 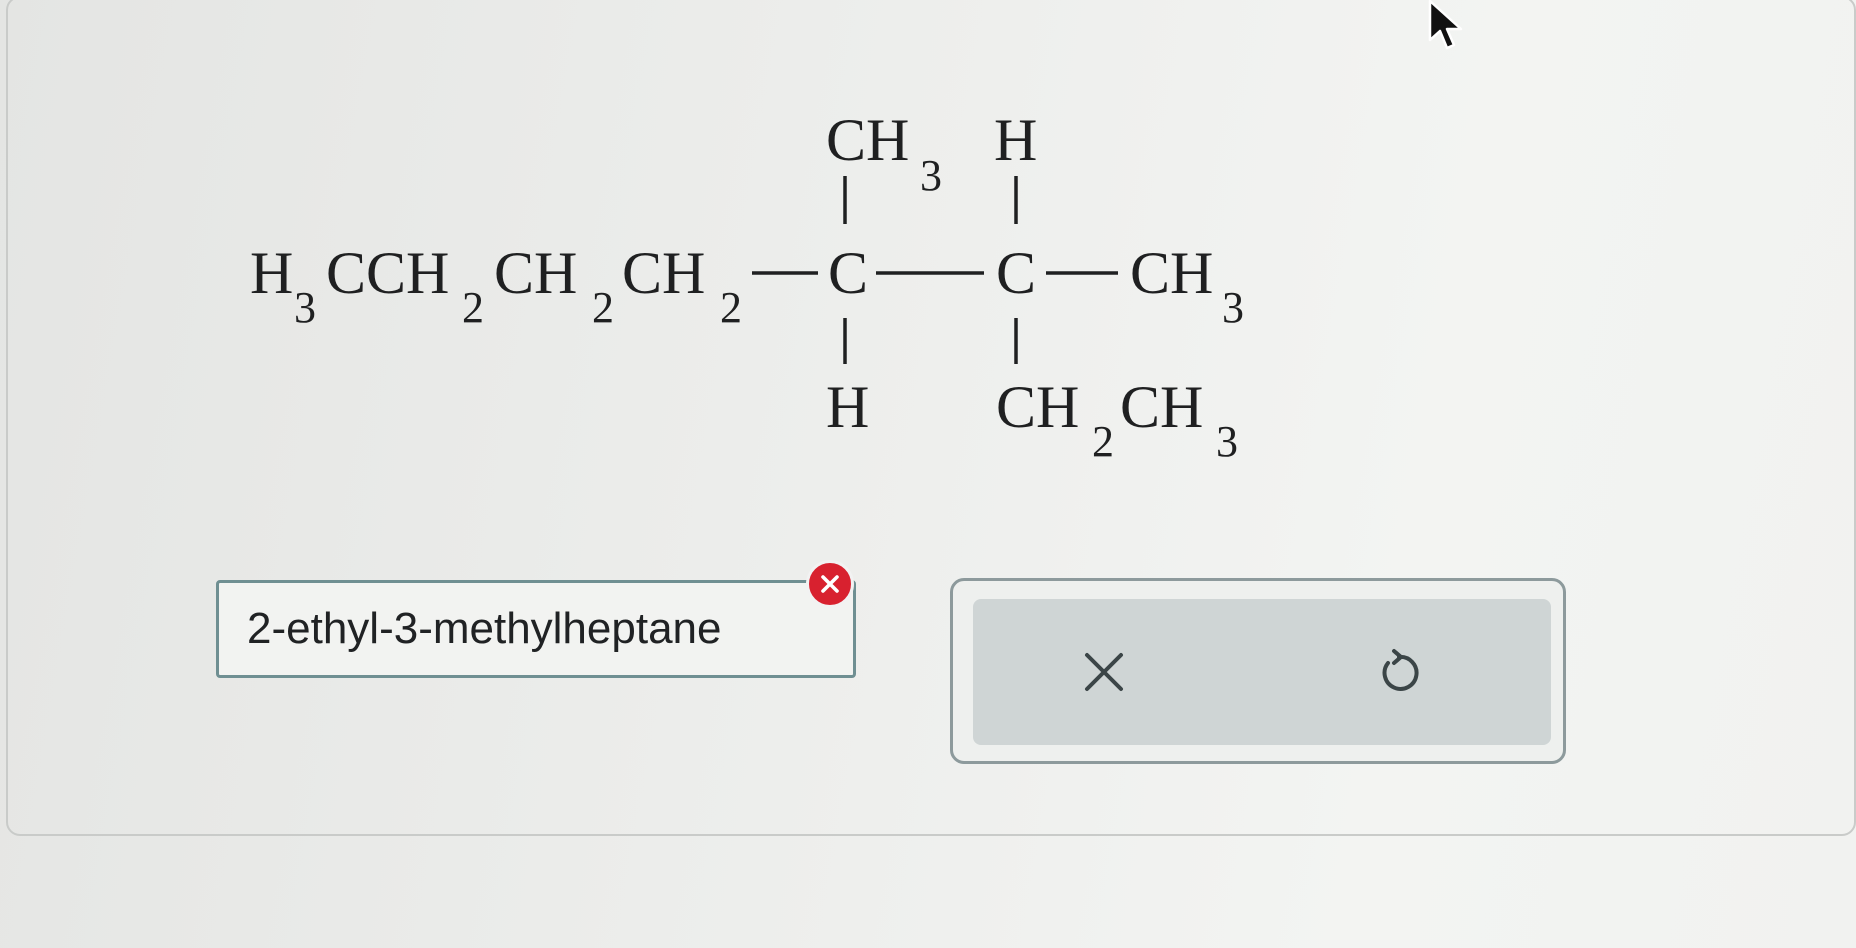 I want to click on chain-h: H, so click(x=271, y=273).